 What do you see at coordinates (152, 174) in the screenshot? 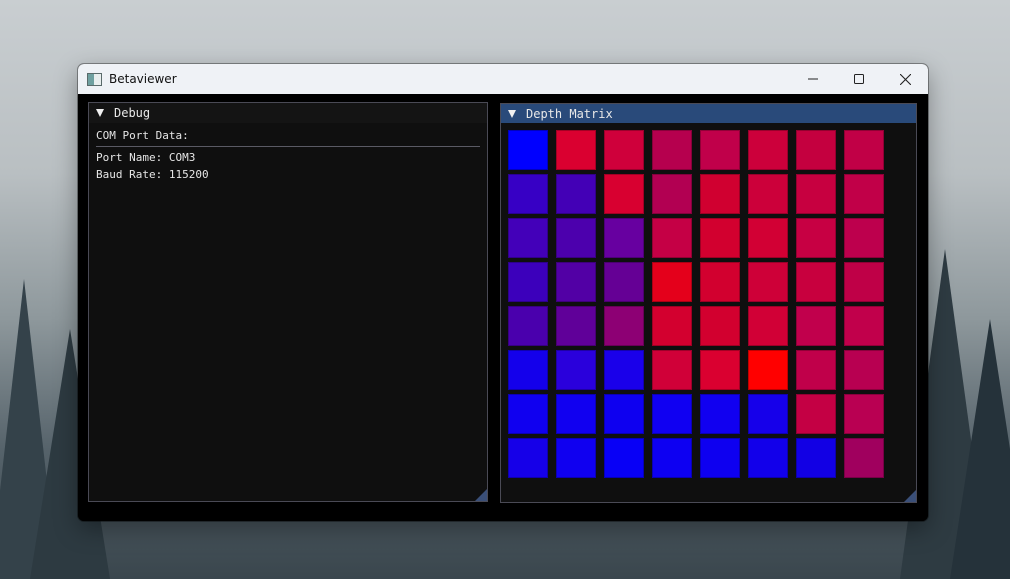
I see `baud-rate-text: Baud Rate: 115200` at bounding box center [152, 174].